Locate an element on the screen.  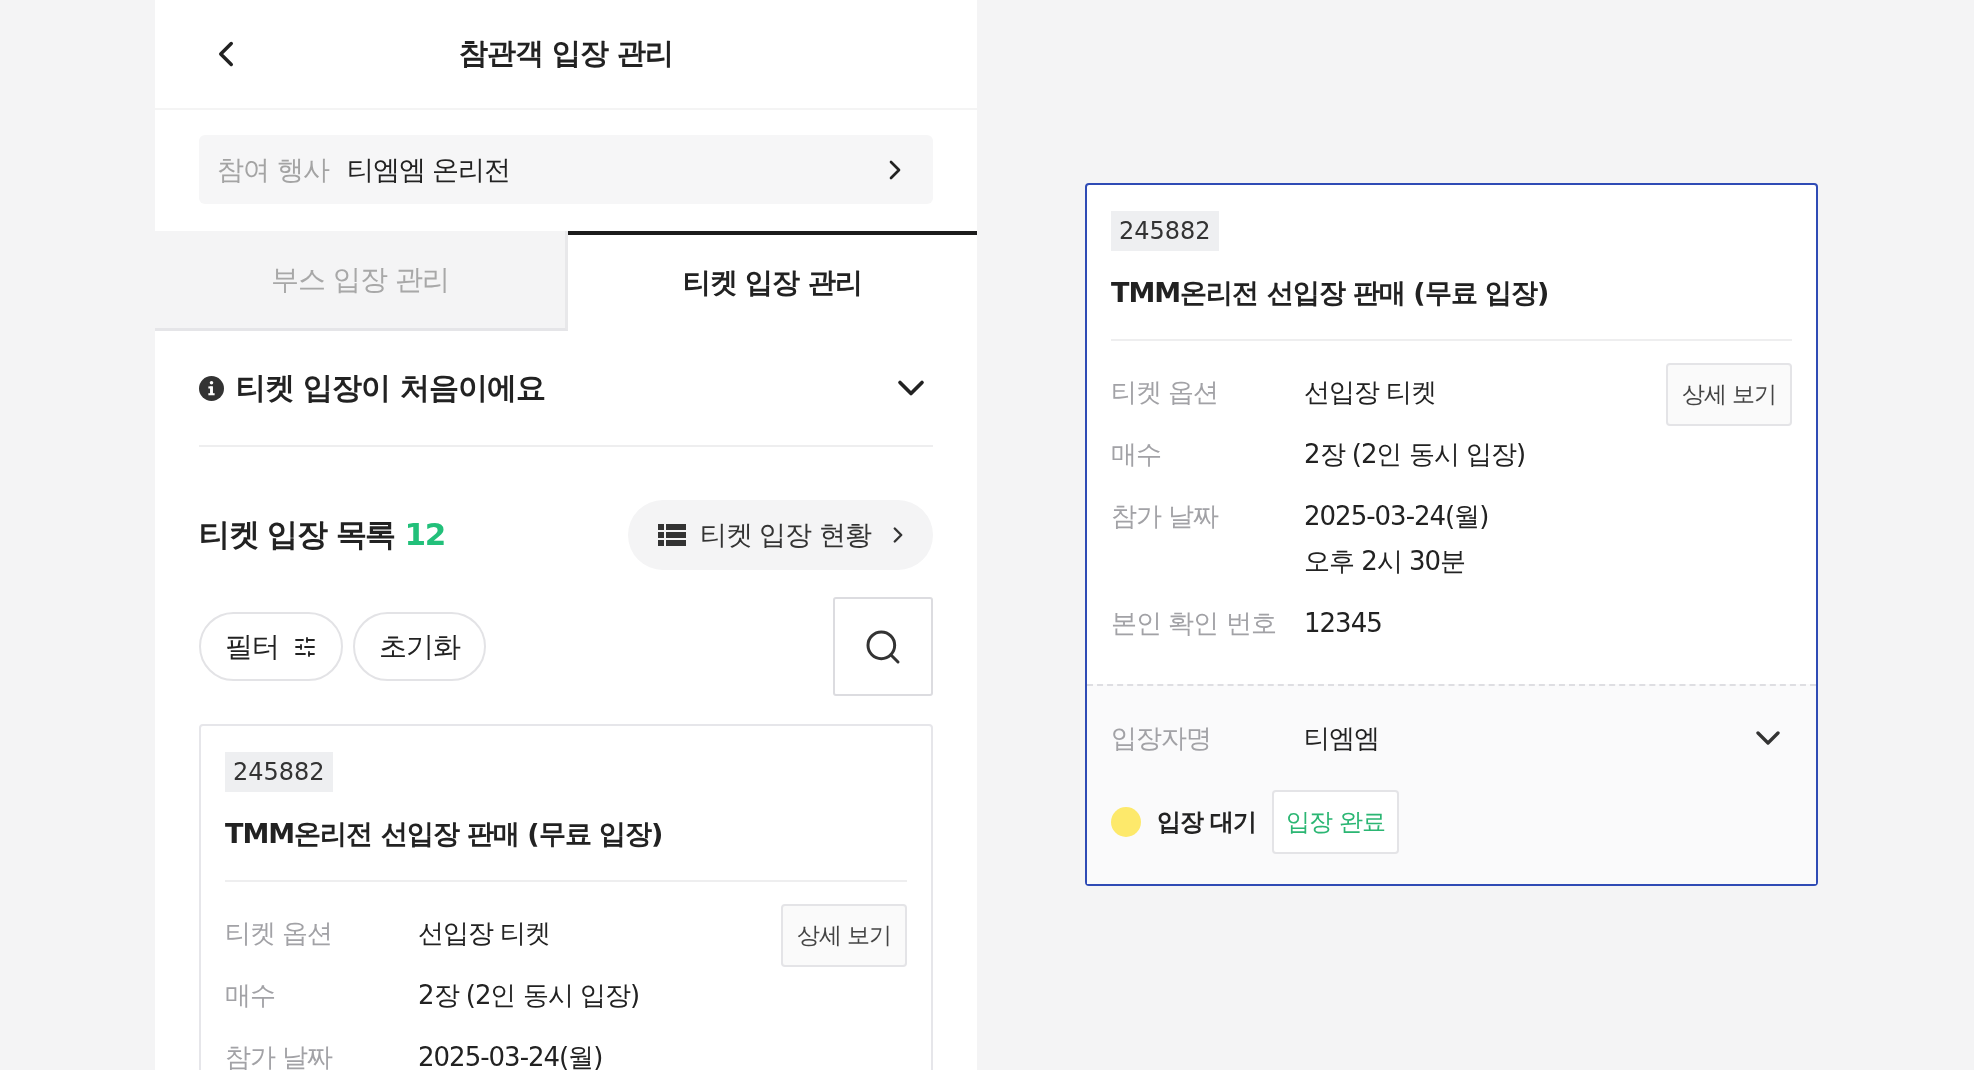
field-value: 2025-03-24(월) 오후 2시 30분 is located at coordinates (1396, 539).